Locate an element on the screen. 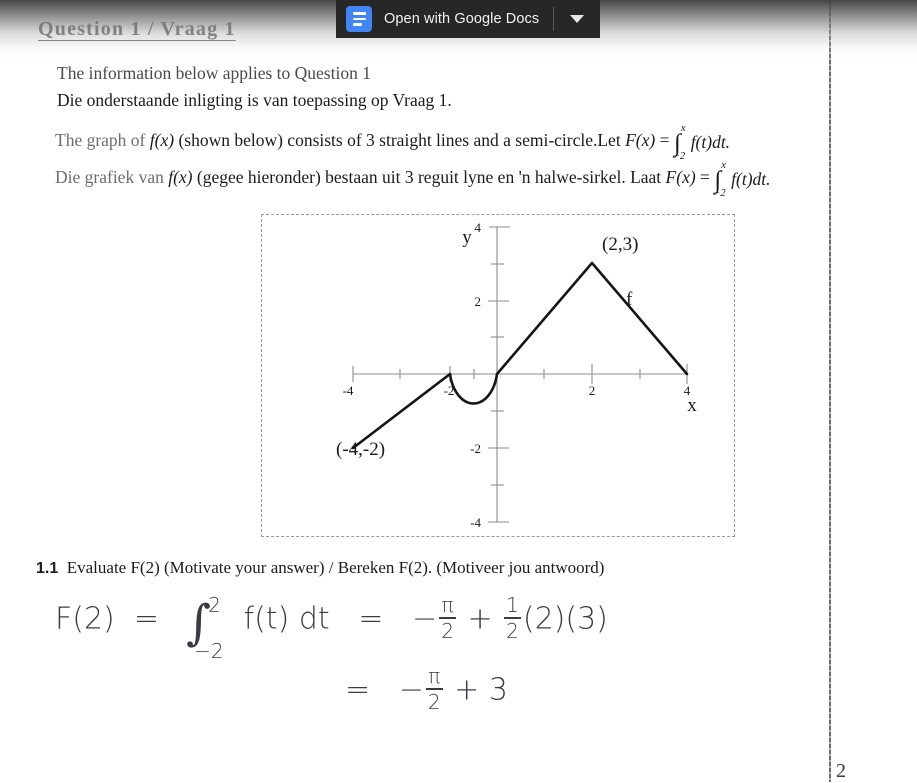 This screenshot has width=917, height=783. chevron-down-icon is located at coordinates (577, 19).